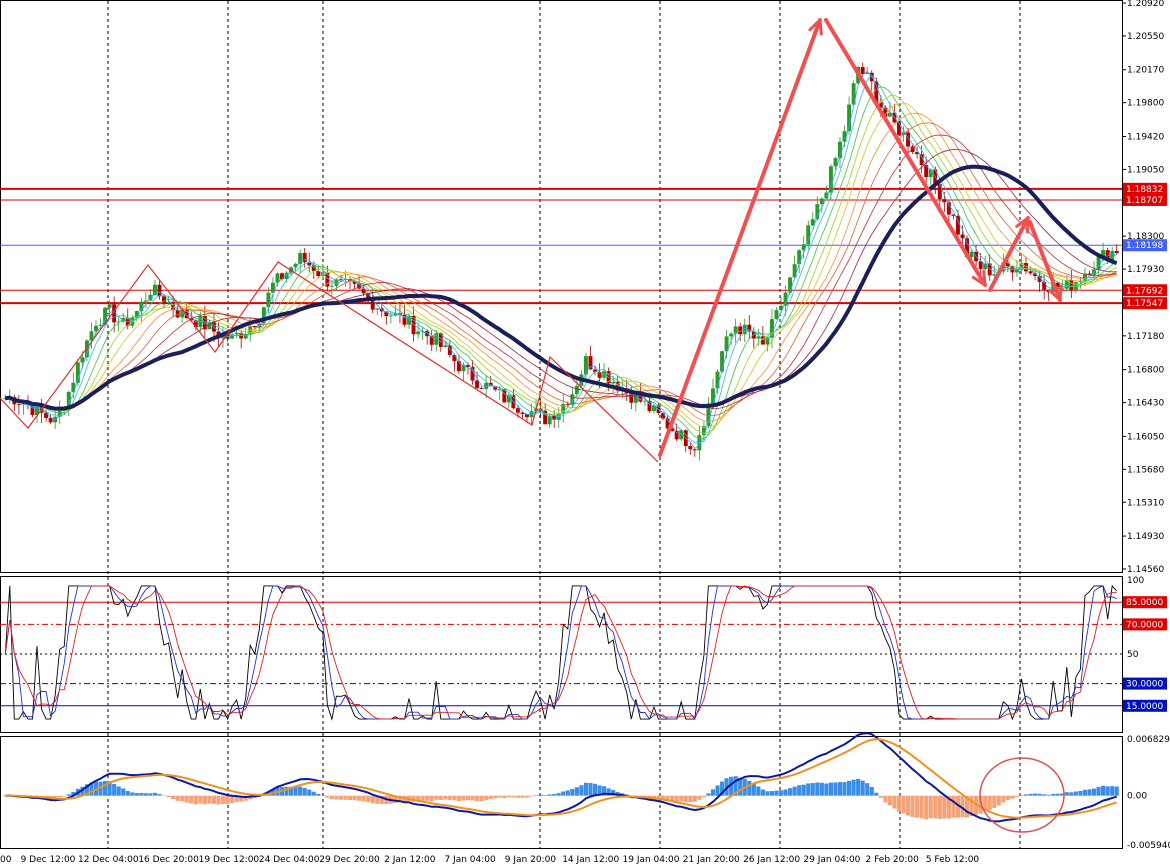 The width and height of the screenshot is (1170, 867). Describe the element at coordinates (1145, 404) in the screenshot. I see `price-tick-label: 1.16430` at that location.